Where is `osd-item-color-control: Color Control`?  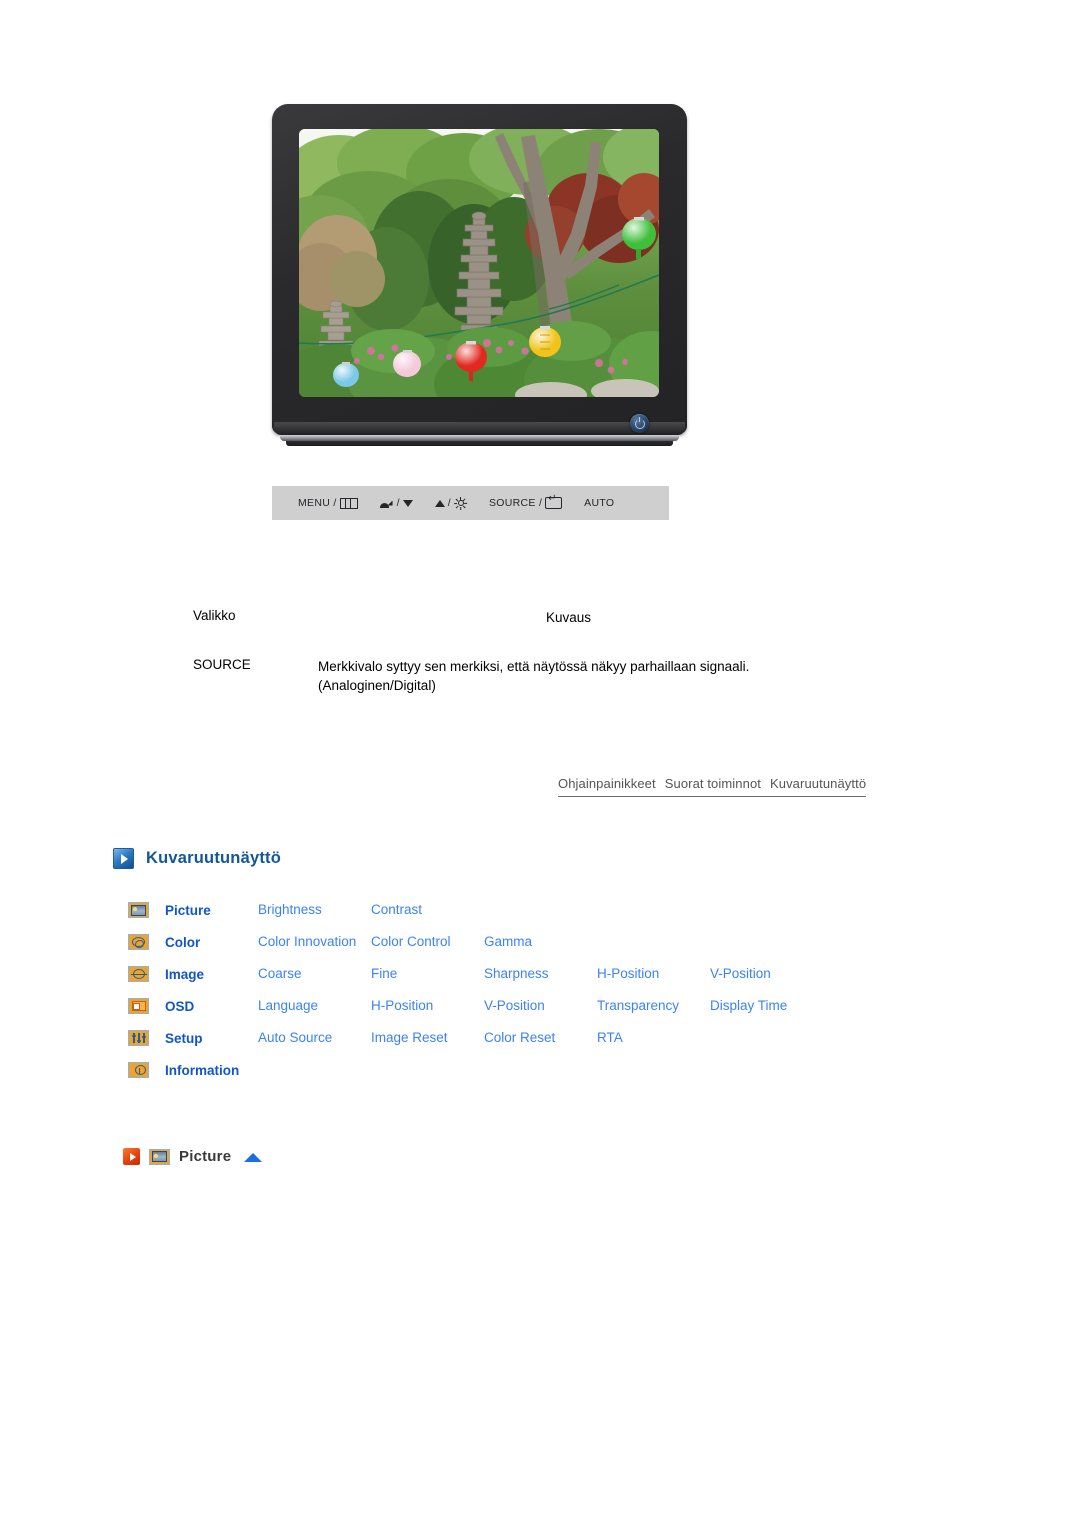
osd-item-color-control: Color Control is located at coordinates (427, 942).